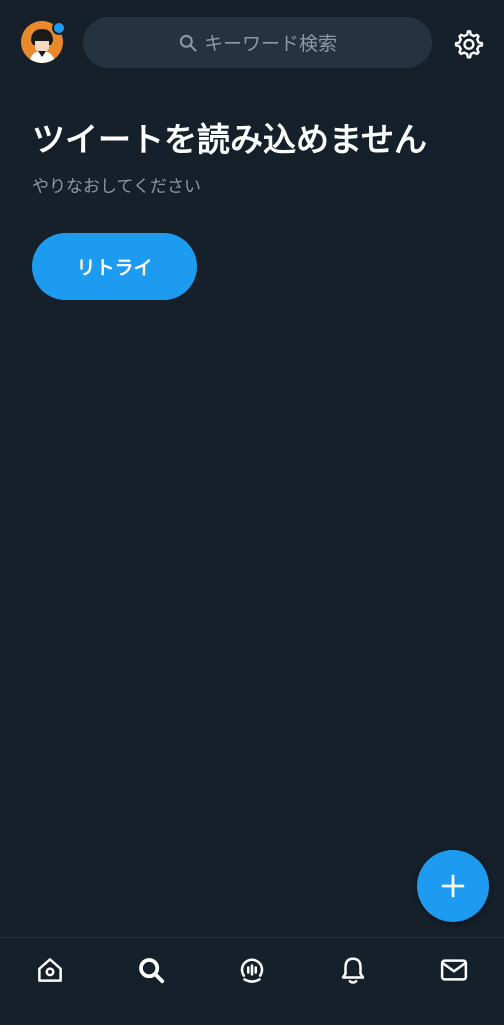 The height and width of the screenshot is (1025, 504). I want to click on page-title: ツイートを読み込めません, so click(230, 139).